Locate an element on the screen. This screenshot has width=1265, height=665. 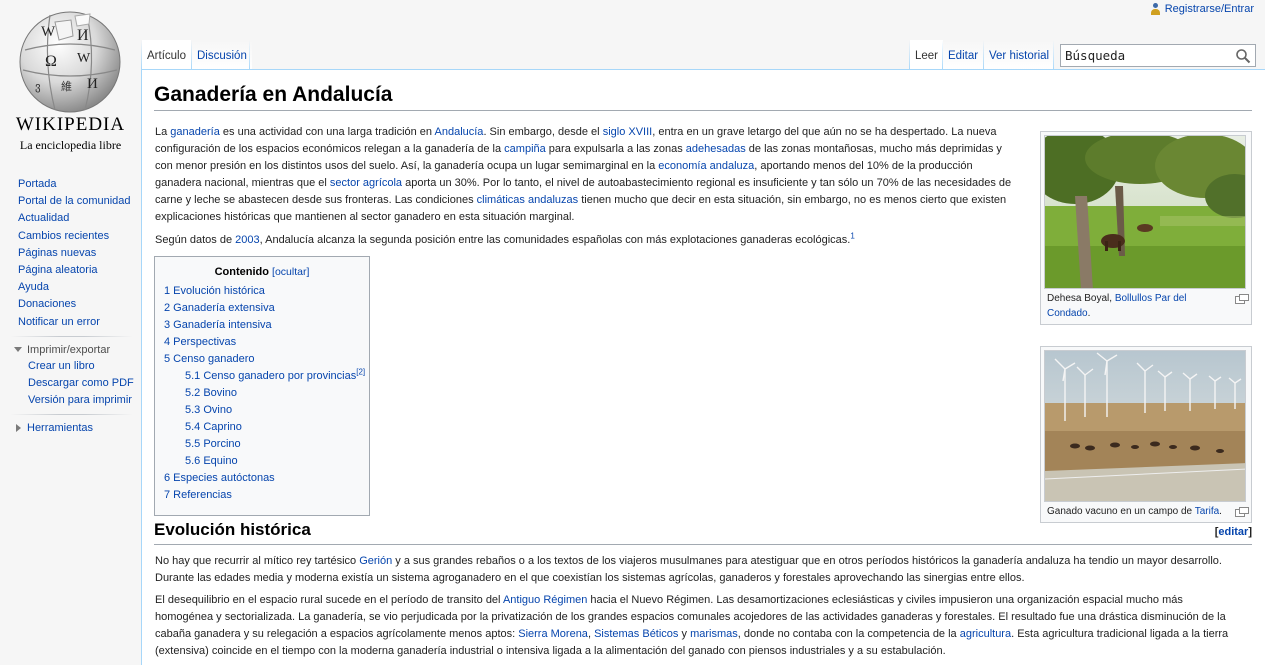
inline-link: 2003 is located at coordinates (247, 240).